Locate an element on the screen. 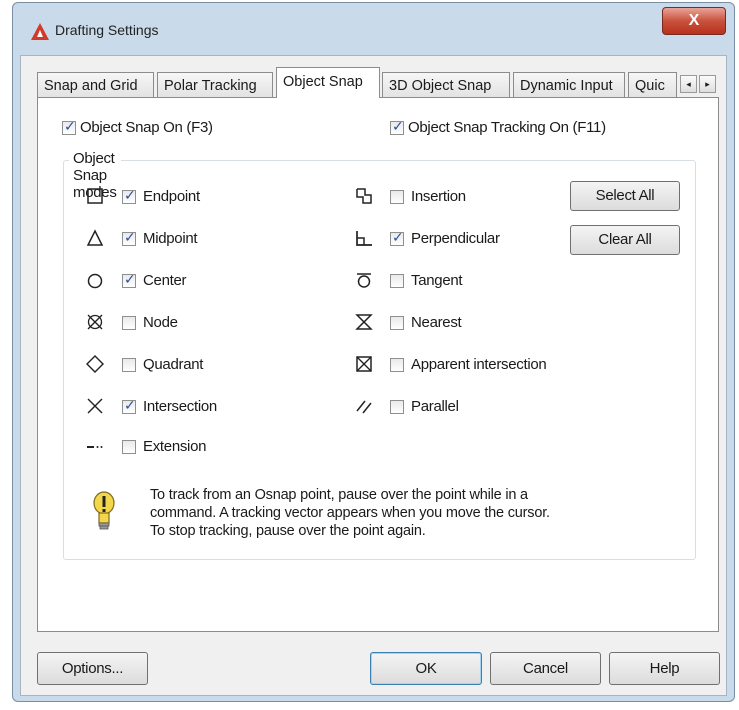  endpoint-checkbox is located at coordinates (129, 196).